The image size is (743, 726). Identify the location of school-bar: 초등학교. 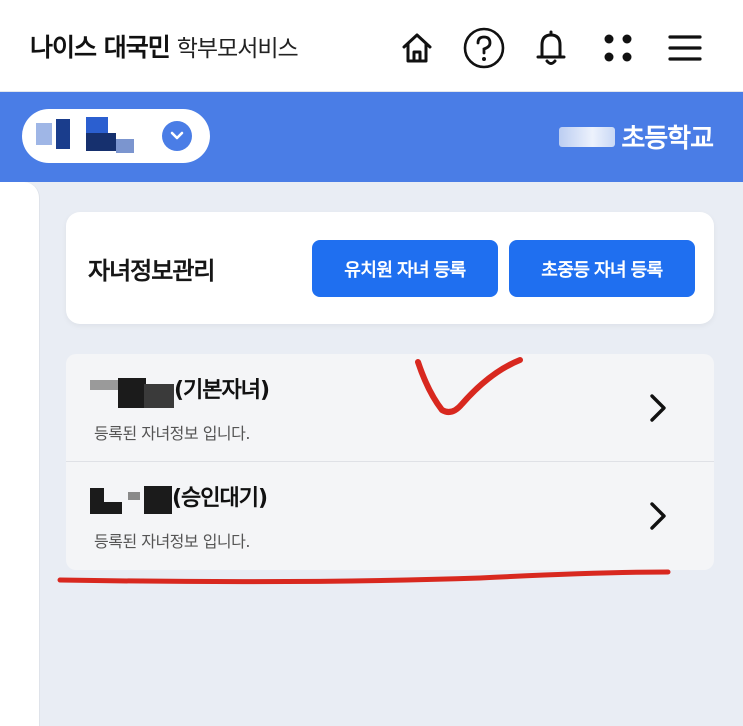
(371, 137).